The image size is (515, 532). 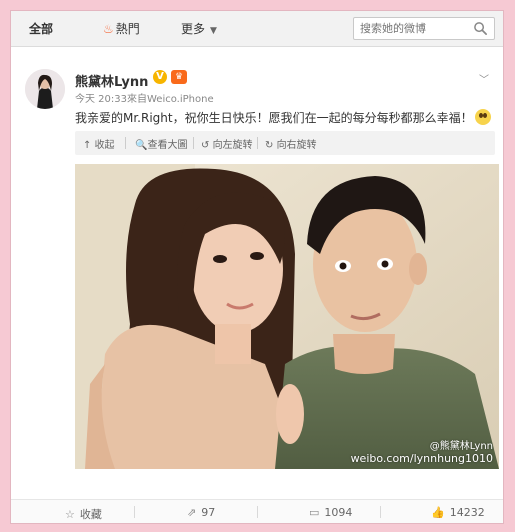 What do you see at coordinates (41, 29) in the screenshot?
I see `tab-all: 全部` at bounding box center [41, 29].